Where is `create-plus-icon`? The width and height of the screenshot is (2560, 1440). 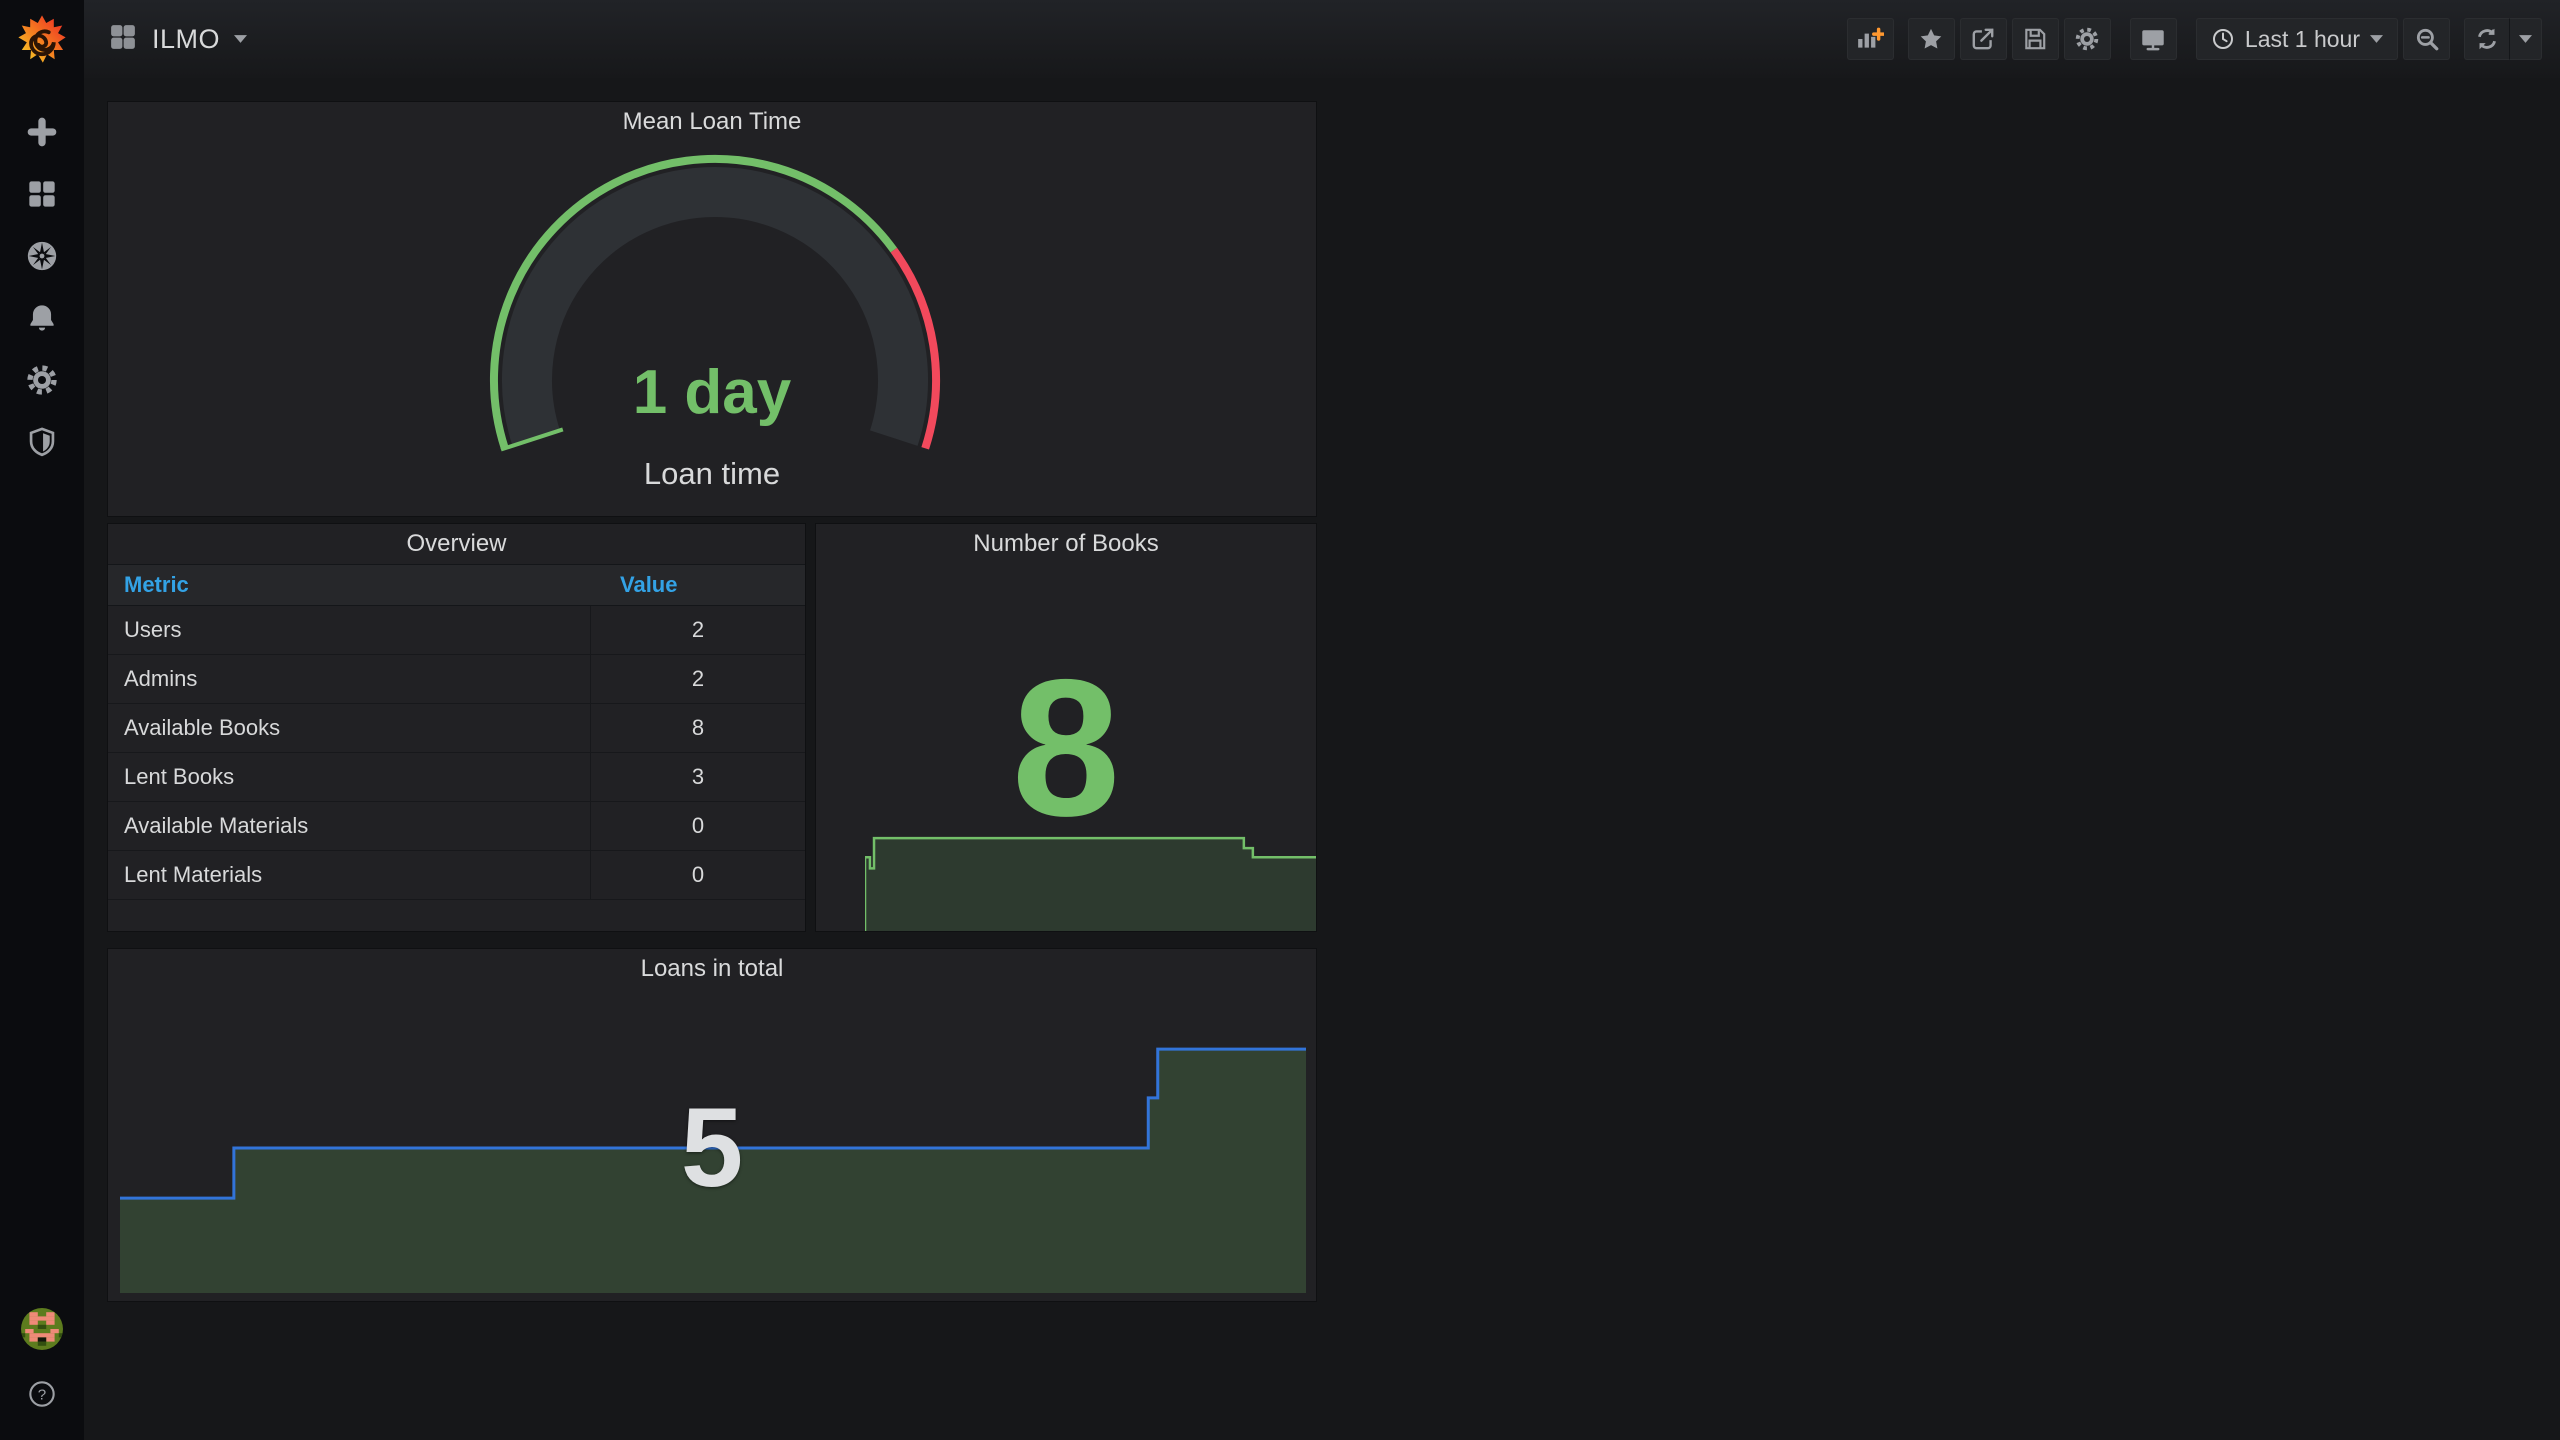
create-plus-icon is located at coordinates (42, 132).